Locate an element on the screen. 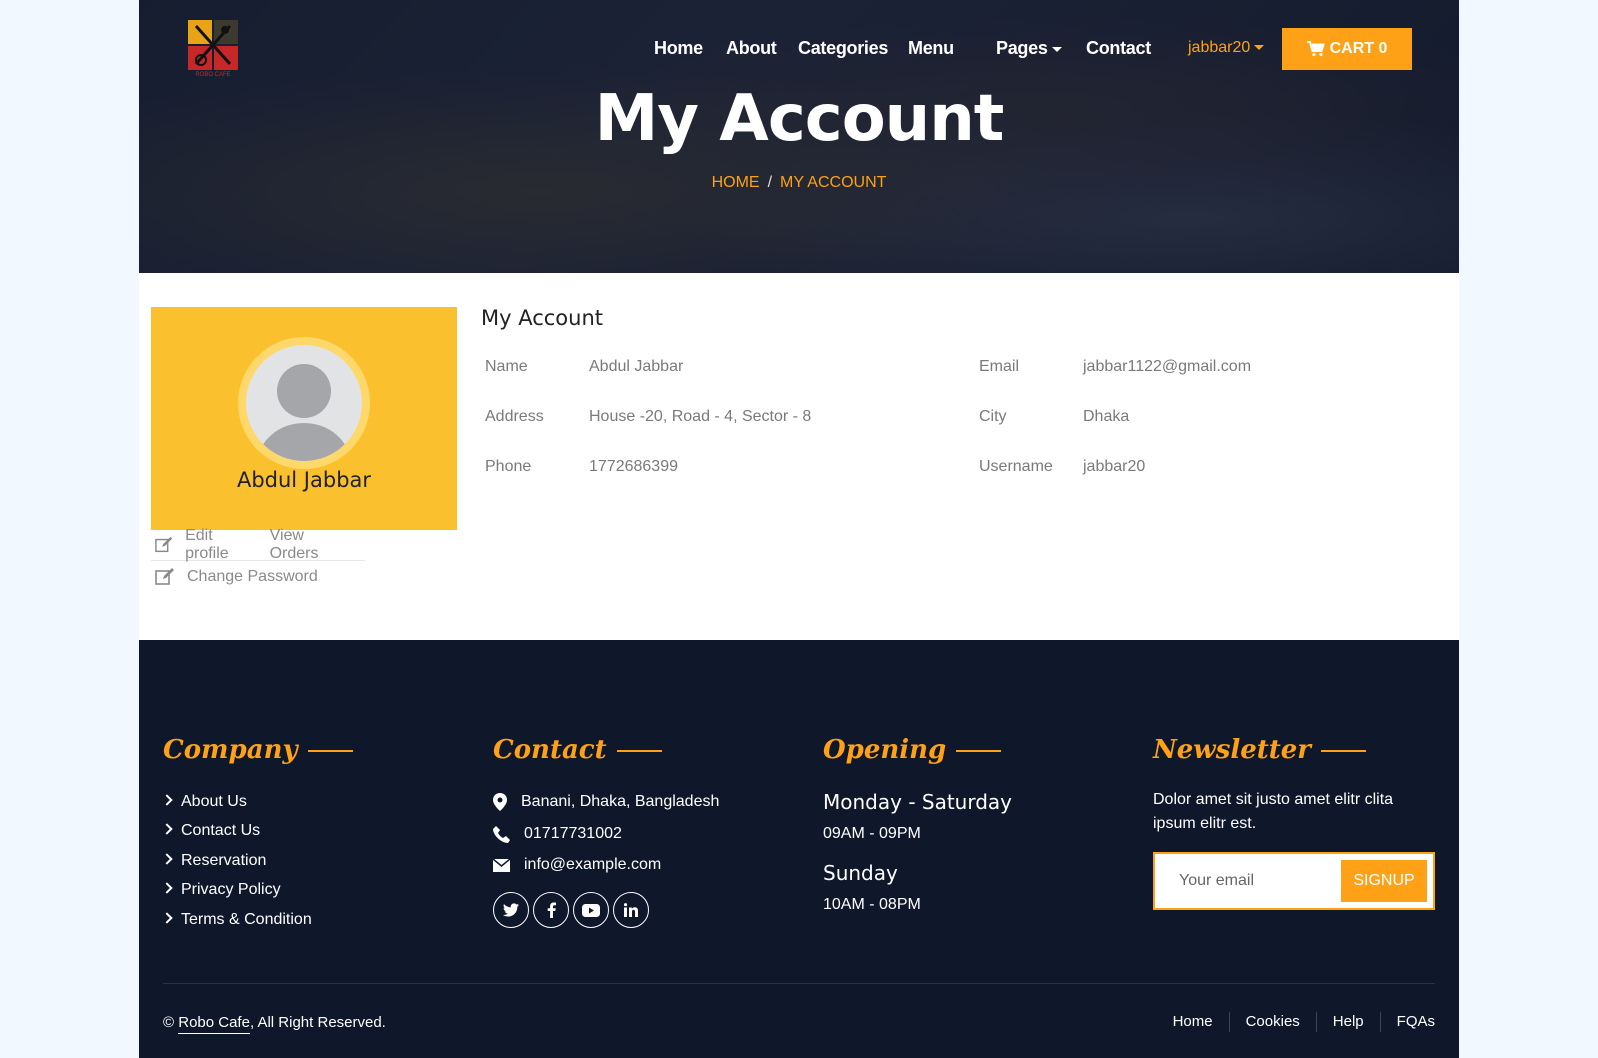 The image size is (1598, 1058). nav-contact: Contact is located at coordinates (1118, 48).